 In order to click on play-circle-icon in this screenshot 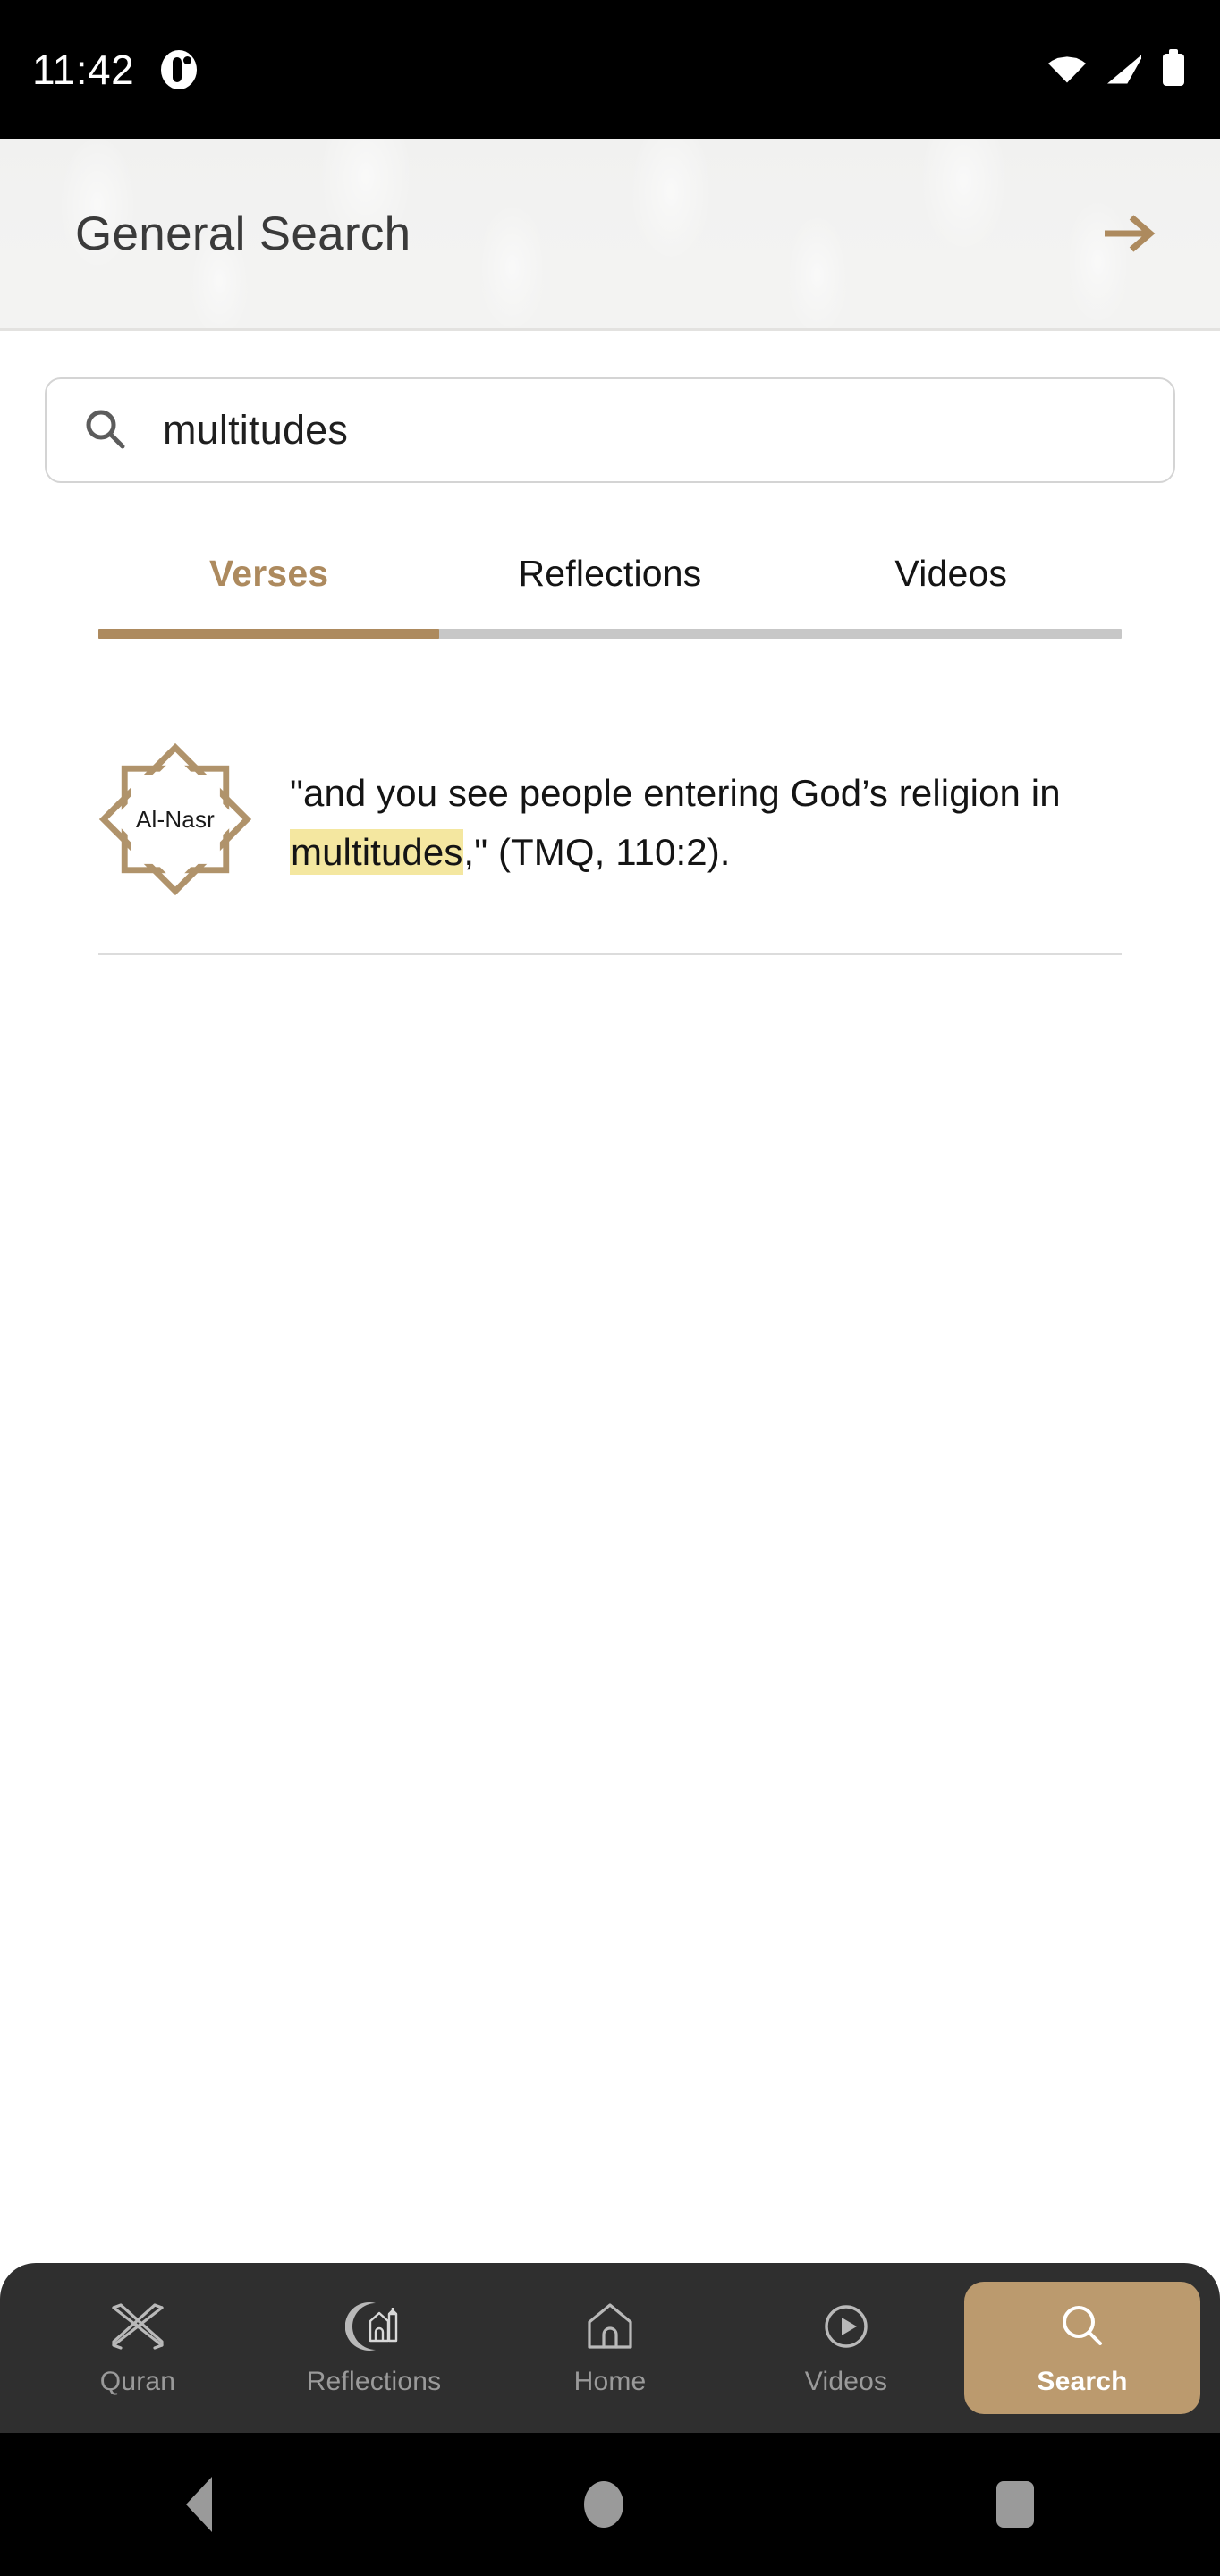, I will do `click(846, 2326)`.